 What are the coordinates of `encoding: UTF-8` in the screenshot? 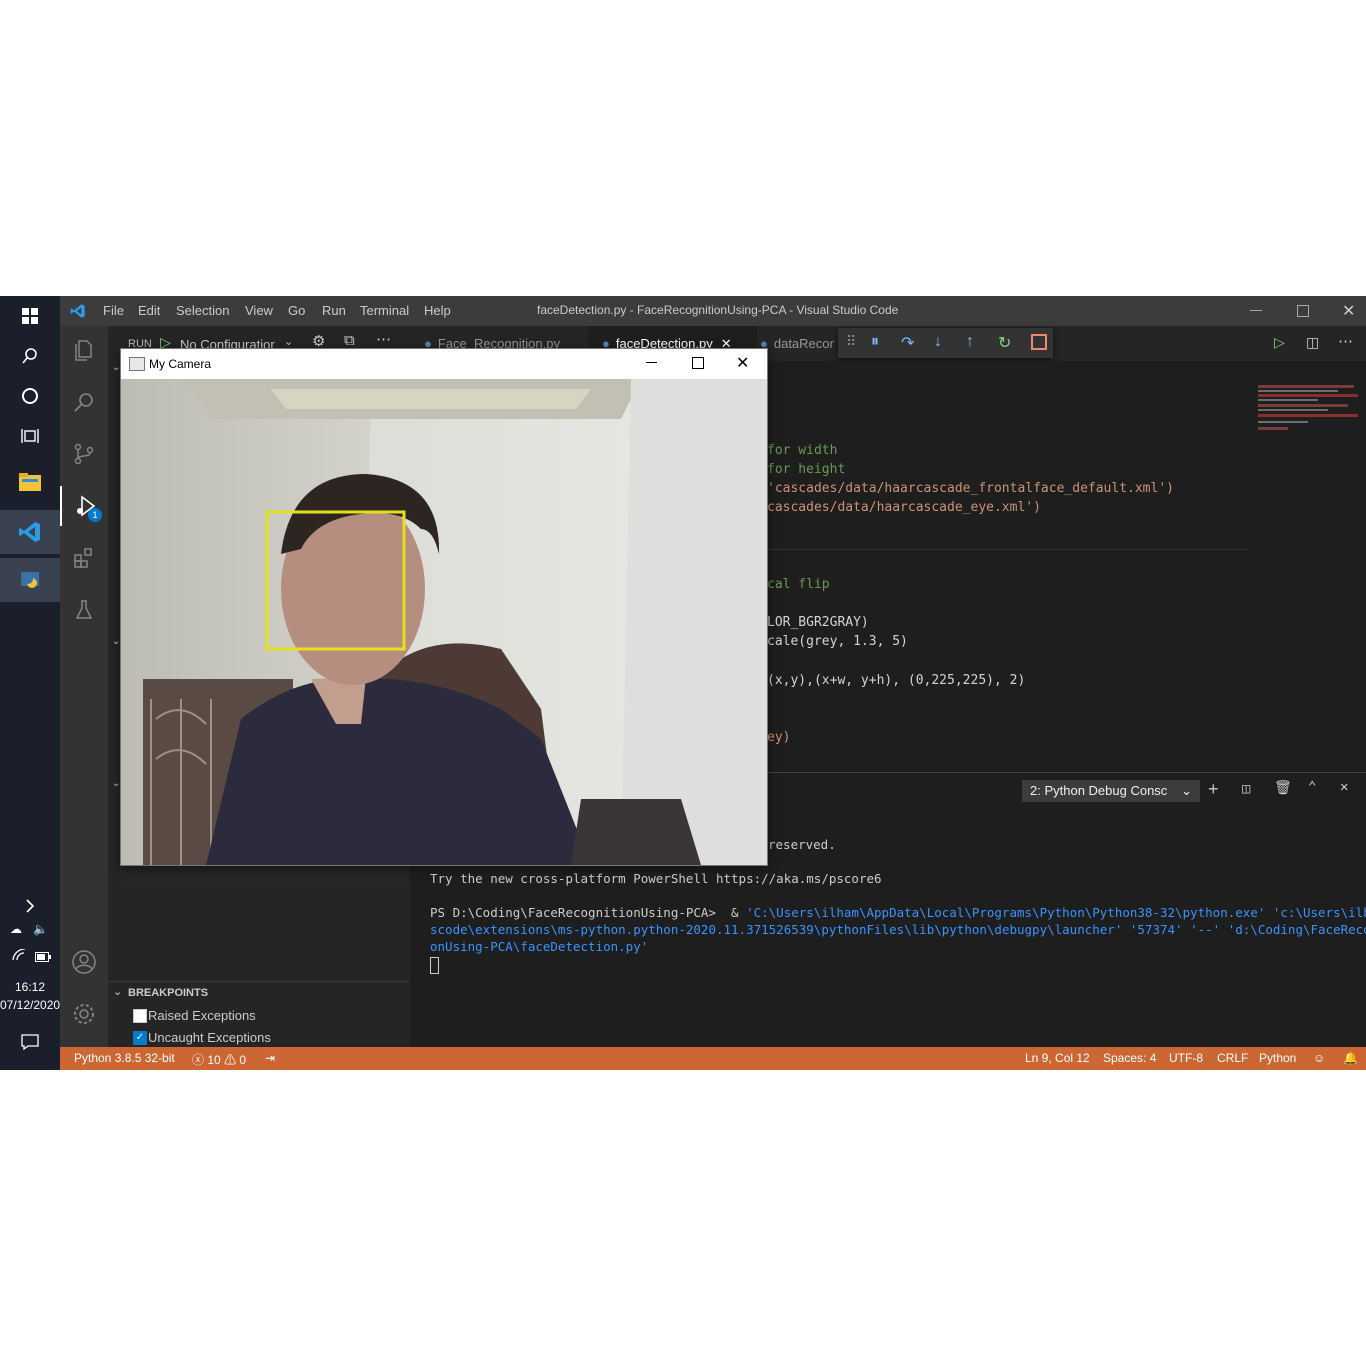 It's located at (1186, 1058).